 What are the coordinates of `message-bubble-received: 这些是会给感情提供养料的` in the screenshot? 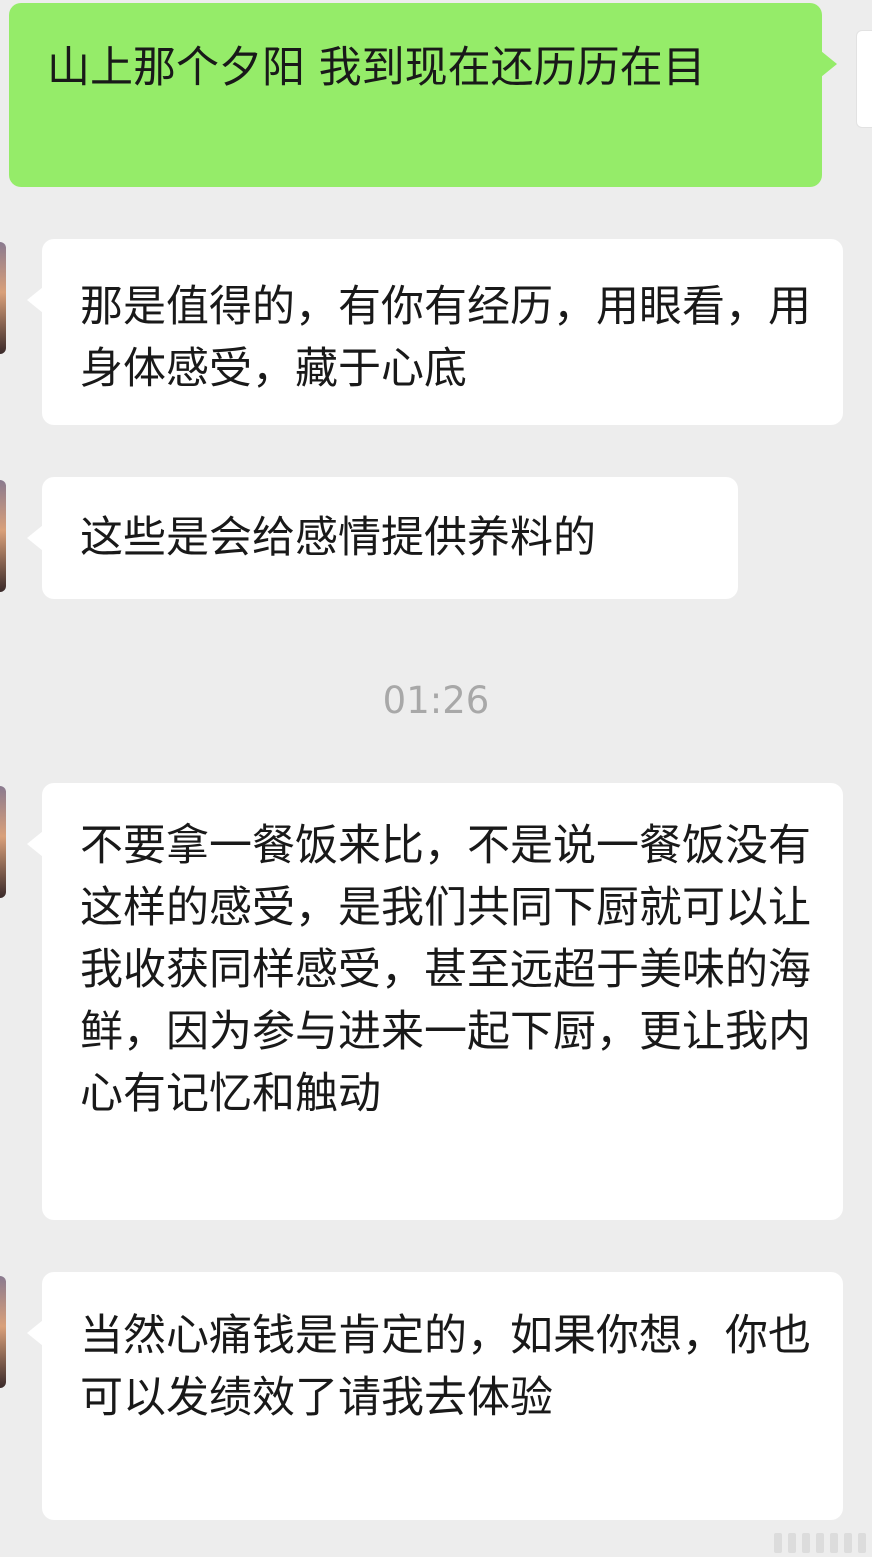 It's located at (382, 538).